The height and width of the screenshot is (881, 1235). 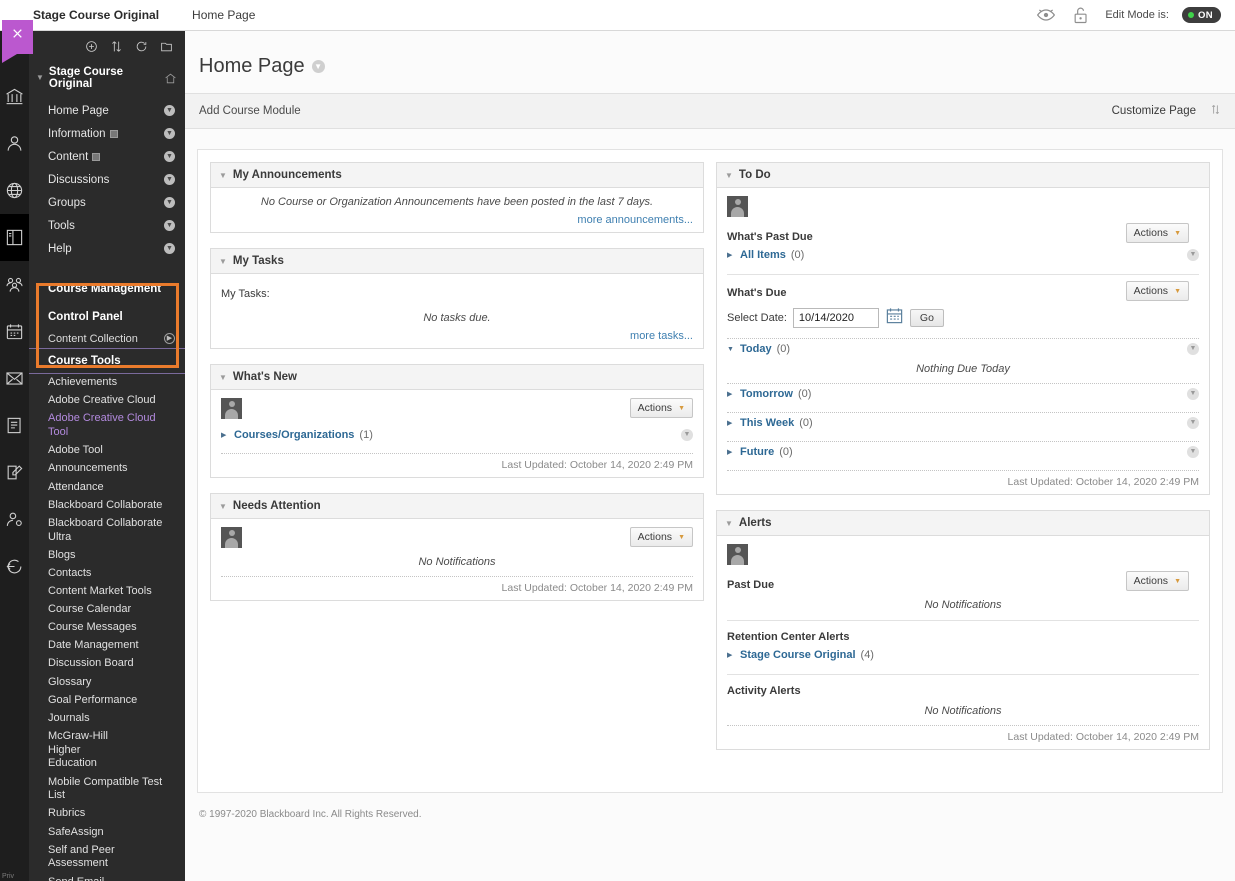 What do you see at coordinates (963, 523) in the screenshot?
I see `module-header: ▼ Alerts` at bounding box center [963, 523].